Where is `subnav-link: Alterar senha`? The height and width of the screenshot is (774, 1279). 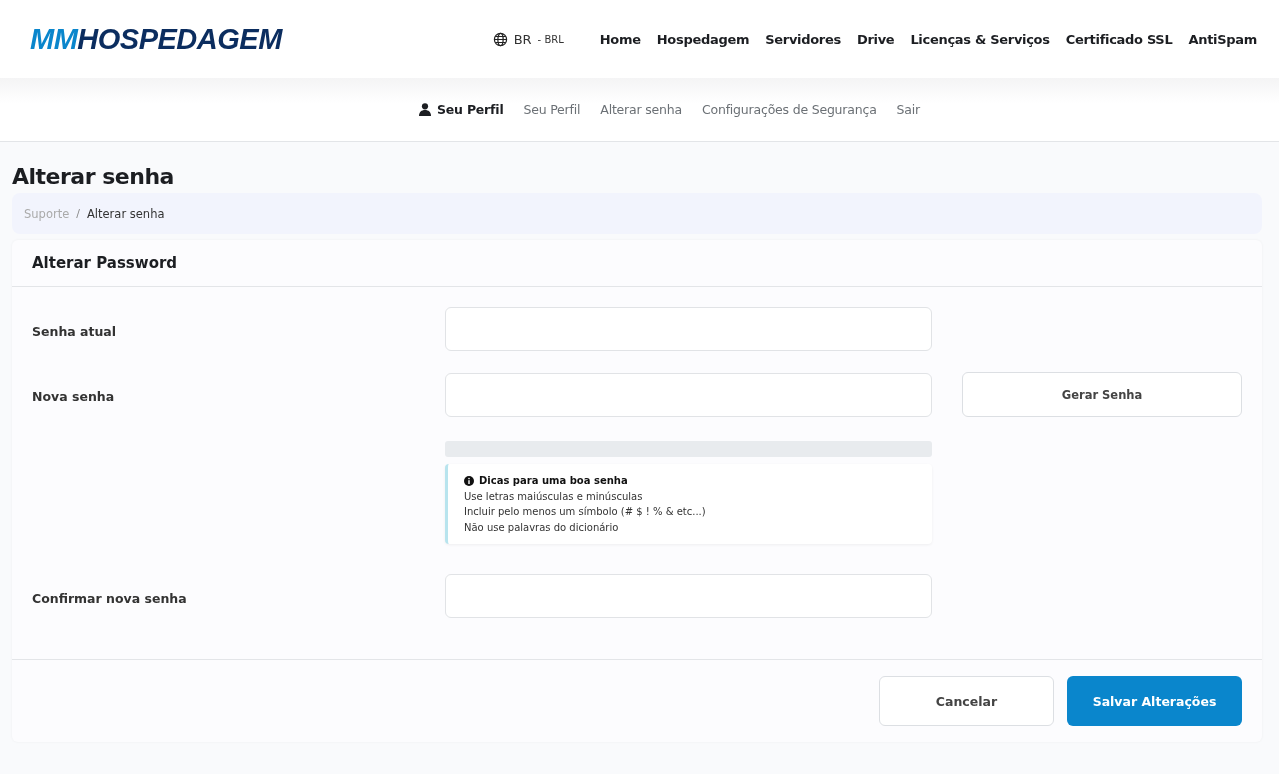
subnav-link: Alterar senha is located at coordinates (641, 109).